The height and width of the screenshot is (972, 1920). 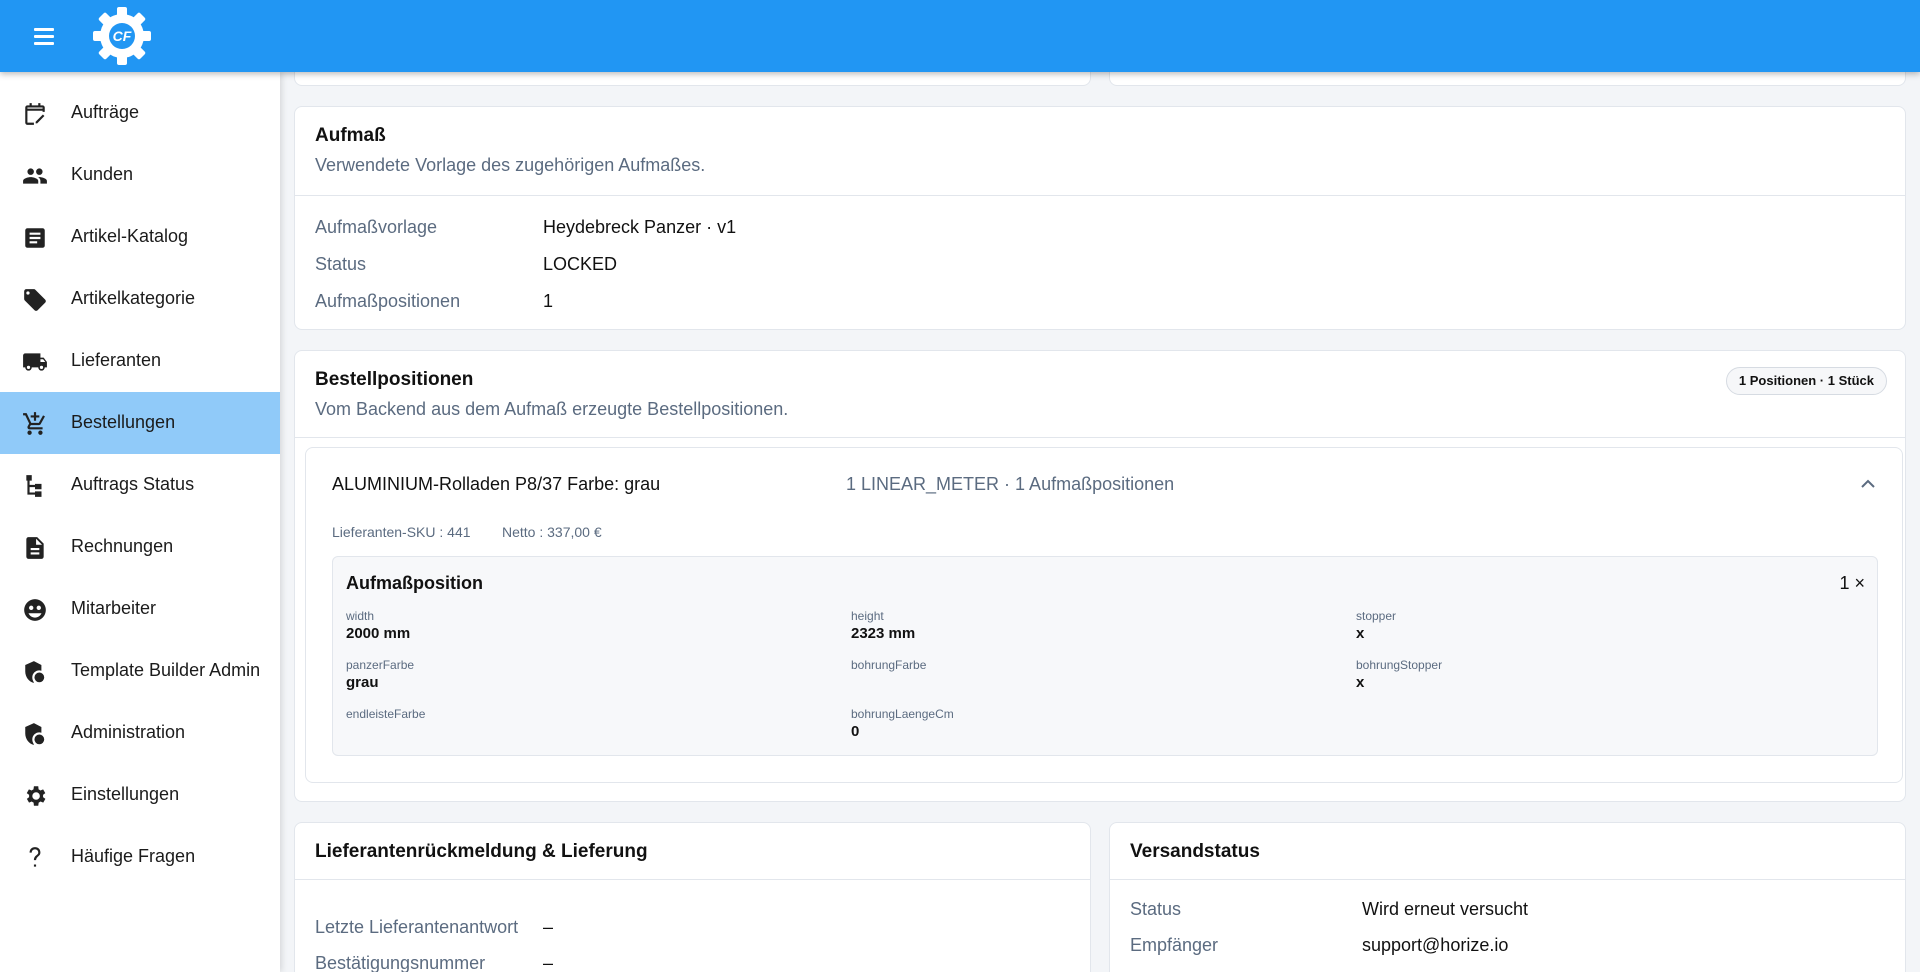 What do you see at coordinates (1156, 909) in the screenshot?
I see `versand-status-label: Status` at bounding box center [1156, 909].